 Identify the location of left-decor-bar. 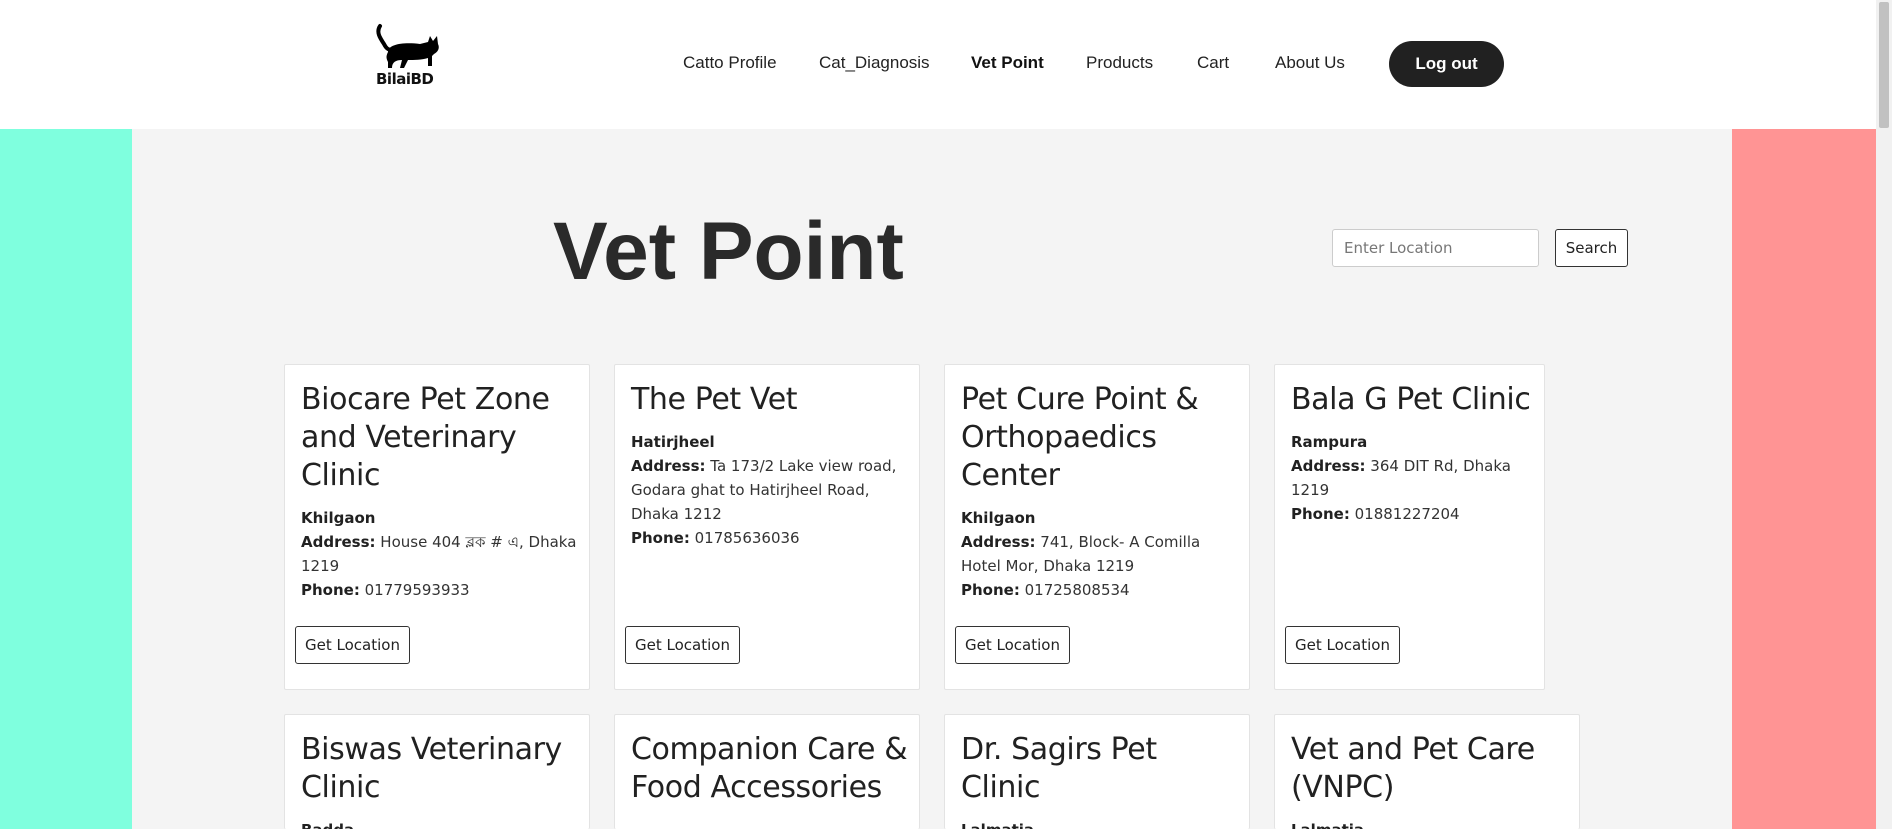
(66, 479).